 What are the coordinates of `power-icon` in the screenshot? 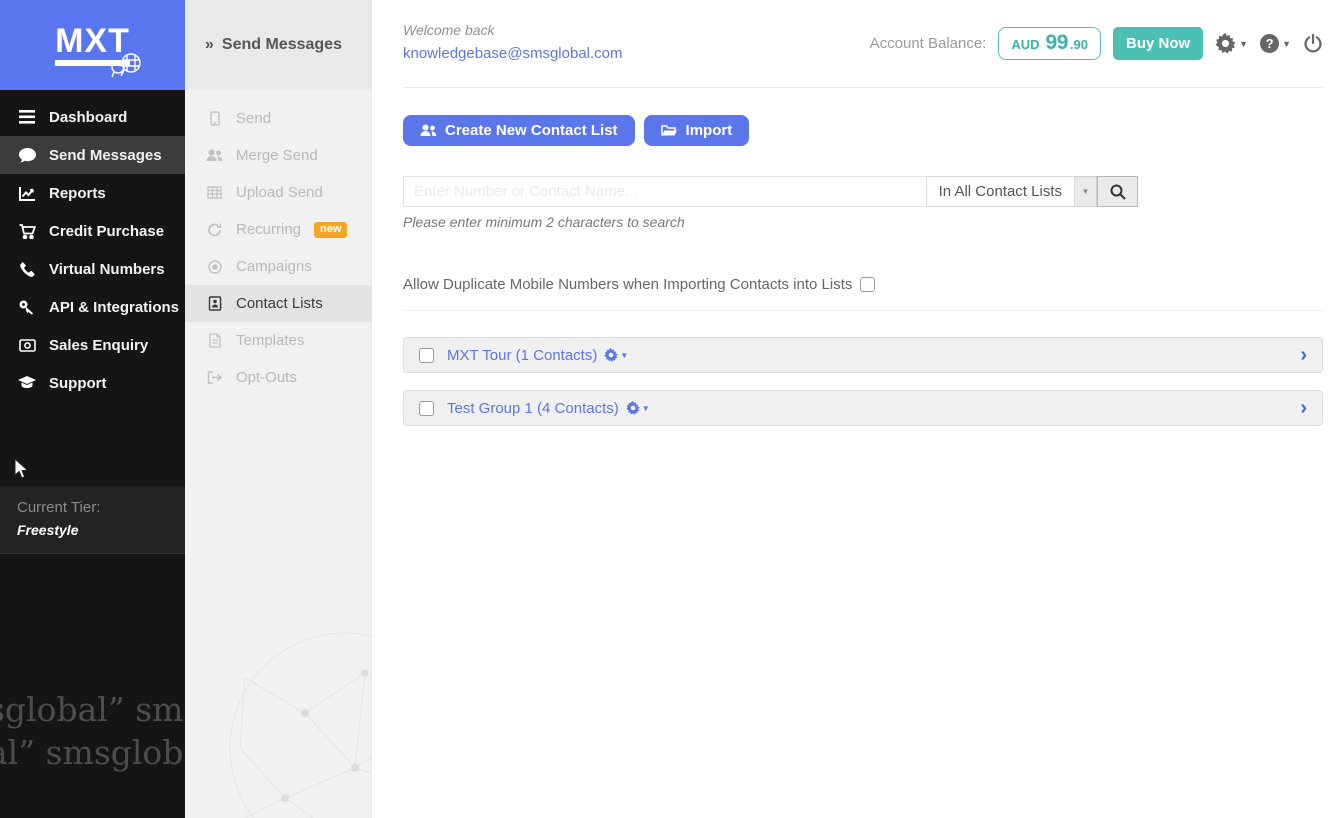 It's located at (1313, 43).